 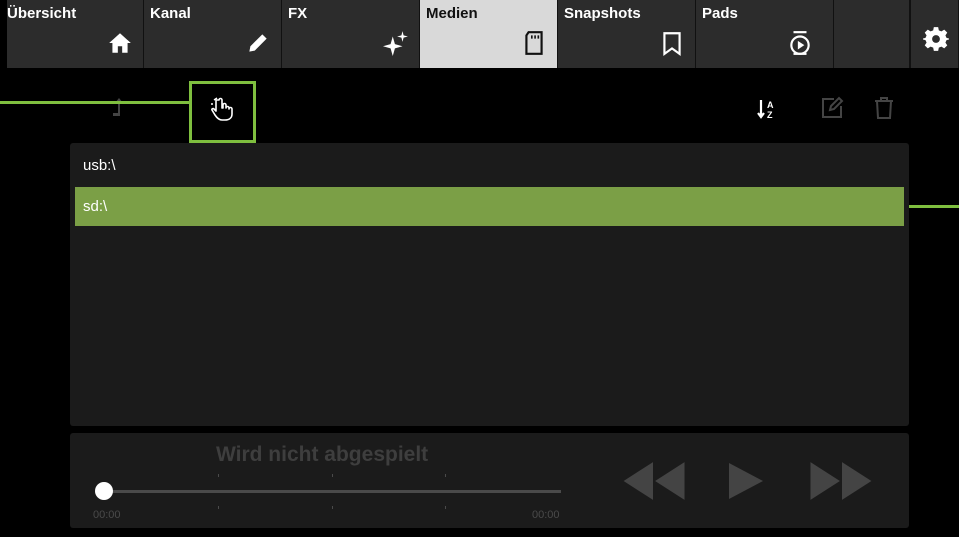 I want to click on tab-empty, so click(x=872, y=34).